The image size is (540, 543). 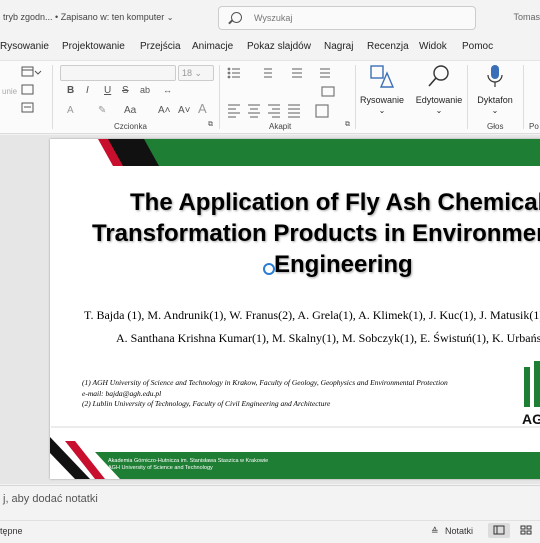 I want to click on editing-button-label: Edytowanie, so click(x=439, y=100).